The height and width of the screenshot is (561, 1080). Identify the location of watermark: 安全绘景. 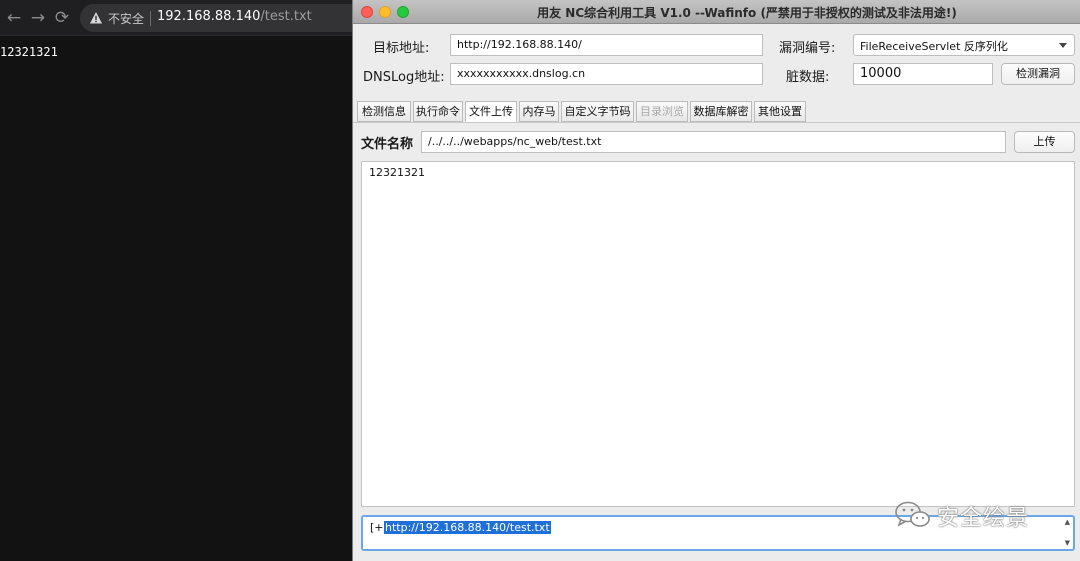
(973, 515).